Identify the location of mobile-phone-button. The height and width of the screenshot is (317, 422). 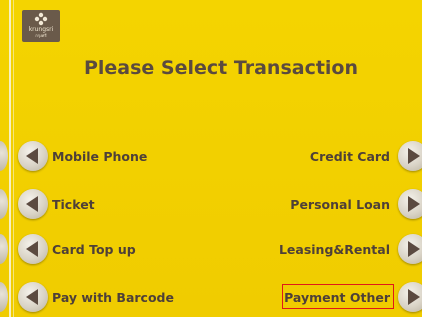
(33, 156).